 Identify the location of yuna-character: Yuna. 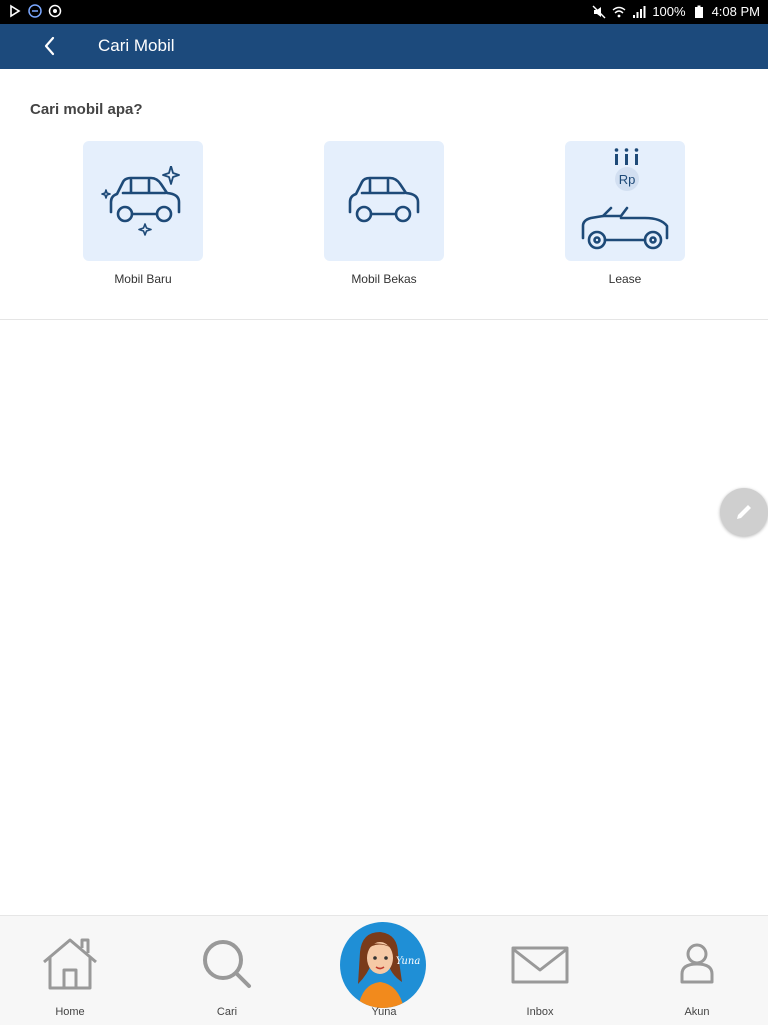
(389, 970).